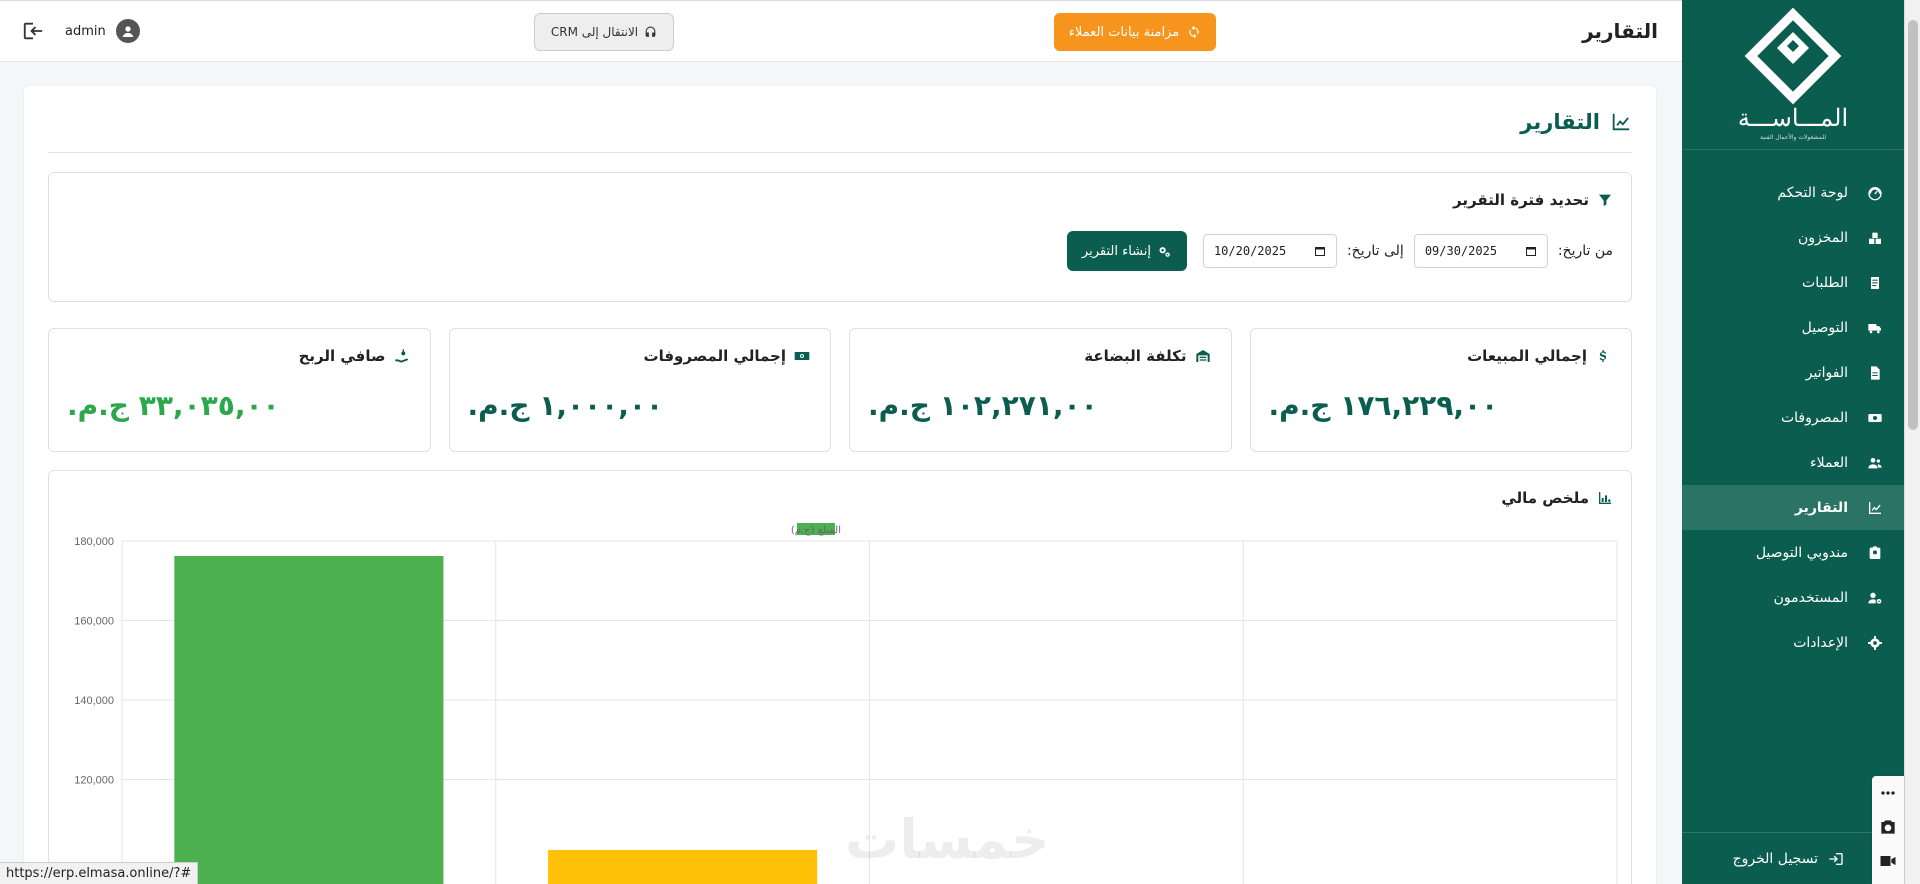 The width and height of the screenshot is (1920, 884). What do you see at coordinates (1775, 858) in the screenshot?
I see `logout-label: تسجيل الخروج` at bounding box center [1775, 858].